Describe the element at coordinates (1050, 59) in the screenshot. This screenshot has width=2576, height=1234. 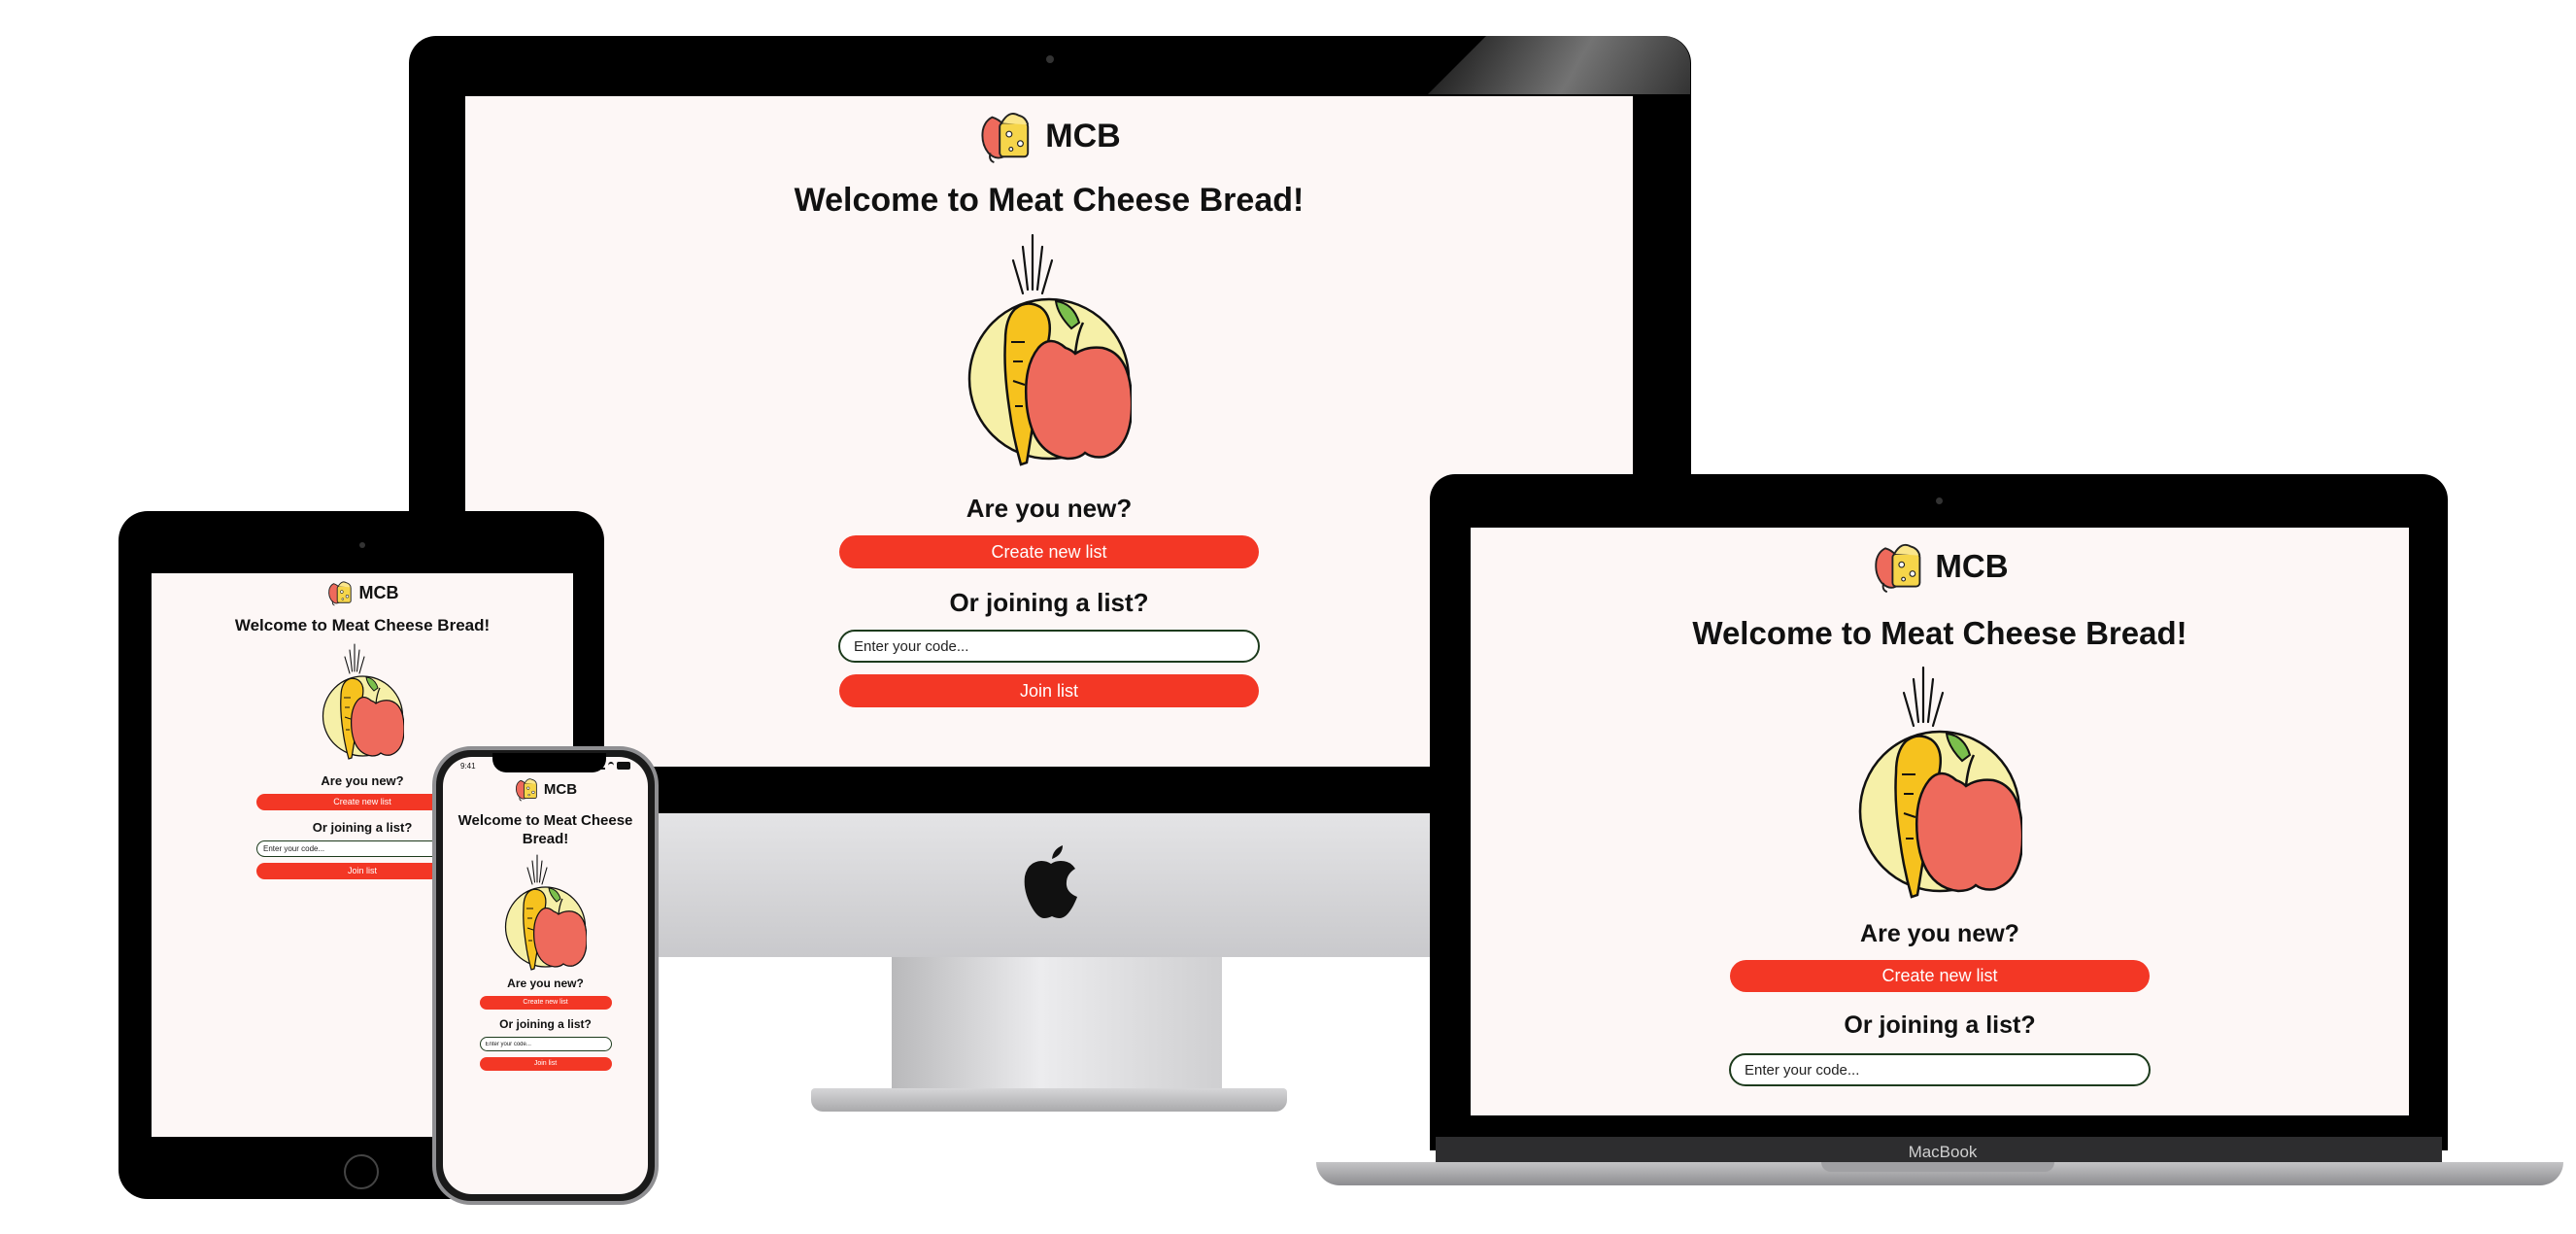
I see `imac-camera` at that location.